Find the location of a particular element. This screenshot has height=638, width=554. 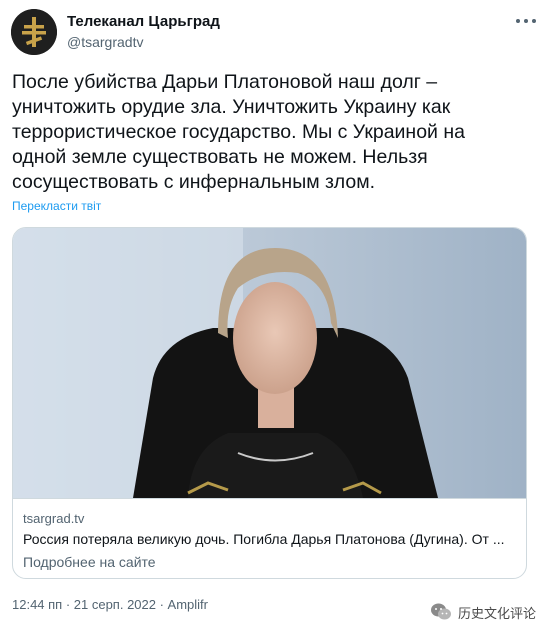

author-name: Телеканал Царьград is located at coordinates (143, 21).